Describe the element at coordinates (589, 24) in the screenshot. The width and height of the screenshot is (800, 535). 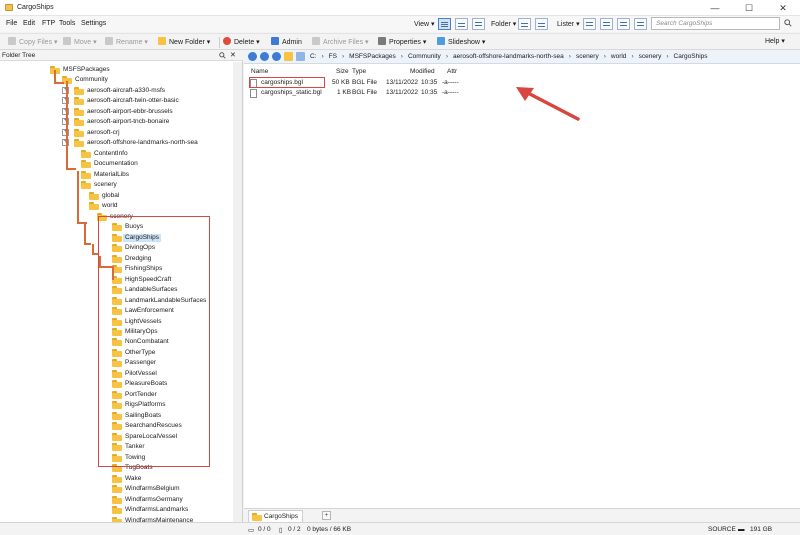
I see `lister-single-icon` at that location.